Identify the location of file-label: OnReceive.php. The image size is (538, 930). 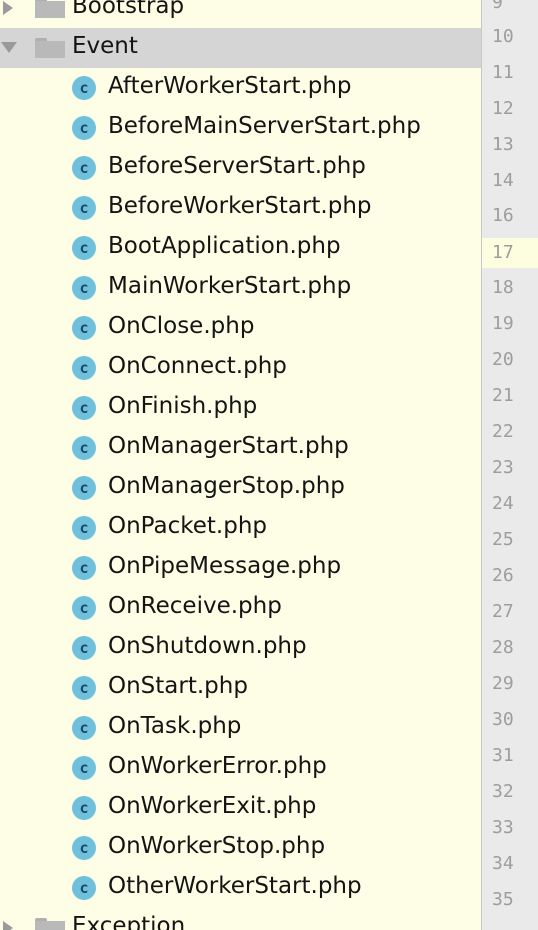
(195, 606).